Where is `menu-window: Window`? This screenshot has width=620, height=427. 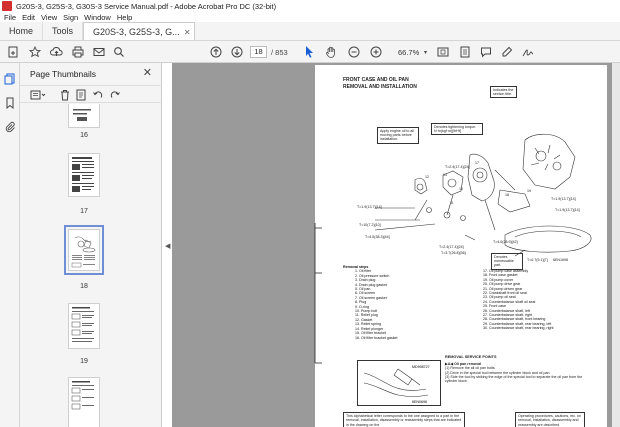 menu-window: Window is located at coordinates (97, 17).